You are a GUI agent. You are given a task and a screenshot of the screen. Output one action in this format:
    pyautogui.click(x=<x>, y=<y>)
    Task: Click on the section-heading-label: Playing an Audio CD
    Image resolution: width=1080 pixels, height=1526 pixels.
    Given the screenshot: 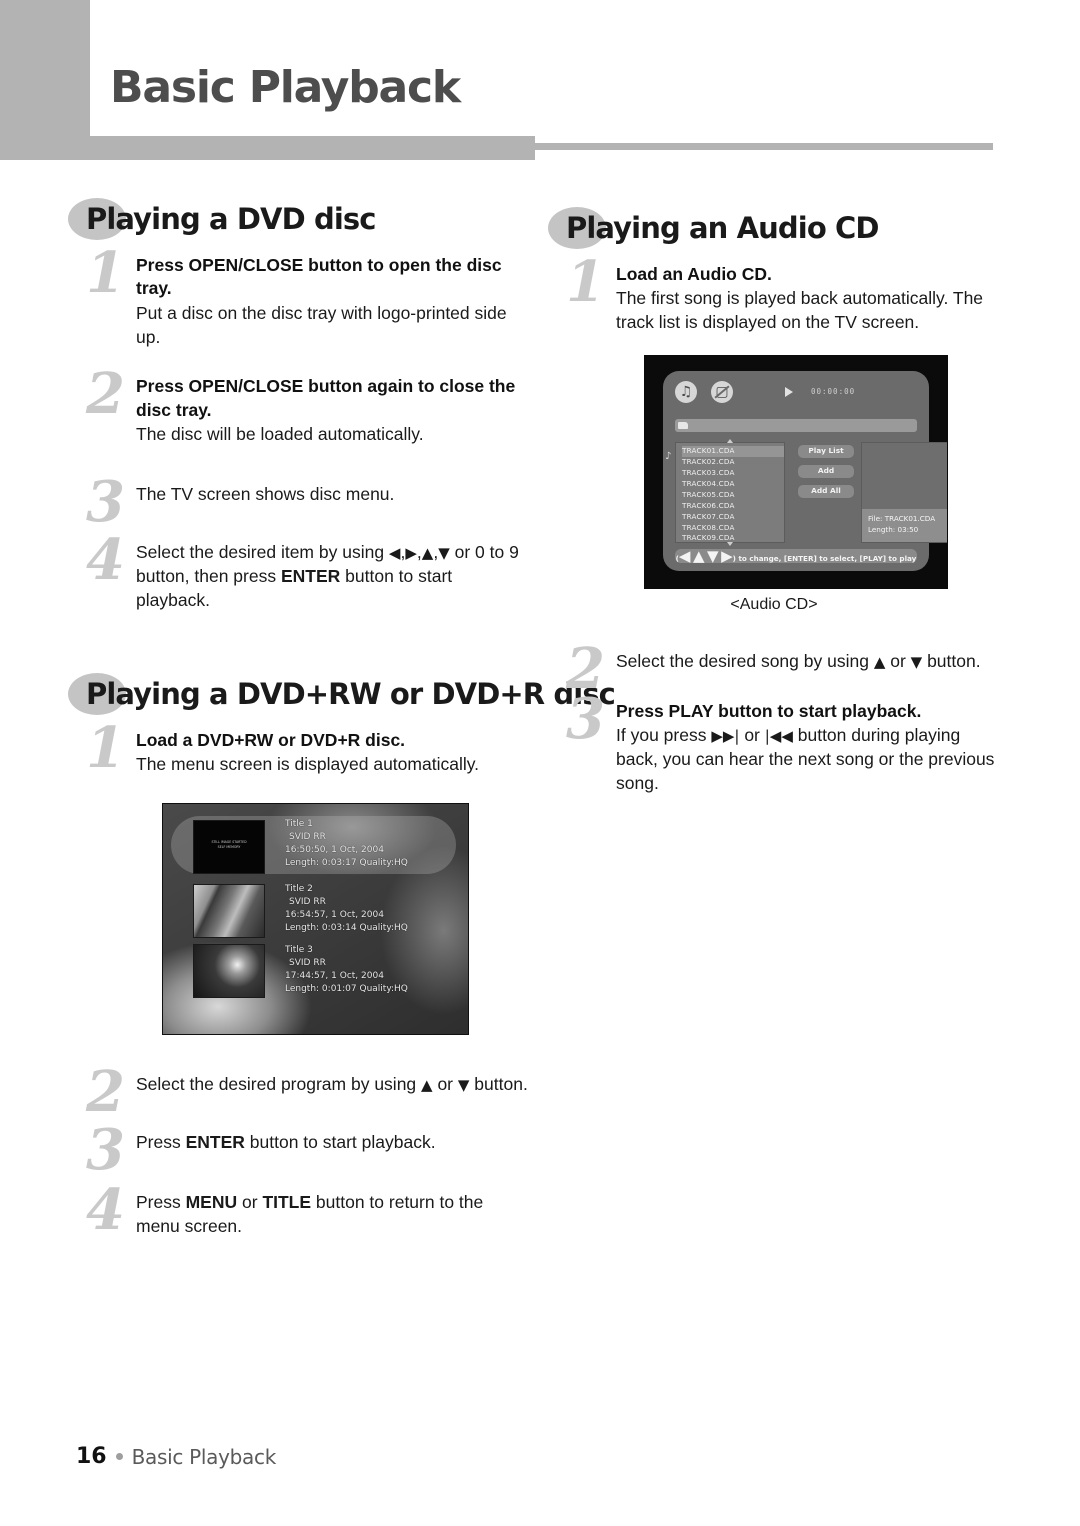 What is the action you would take?
    pyautogui.click(x=722, y=228)
    